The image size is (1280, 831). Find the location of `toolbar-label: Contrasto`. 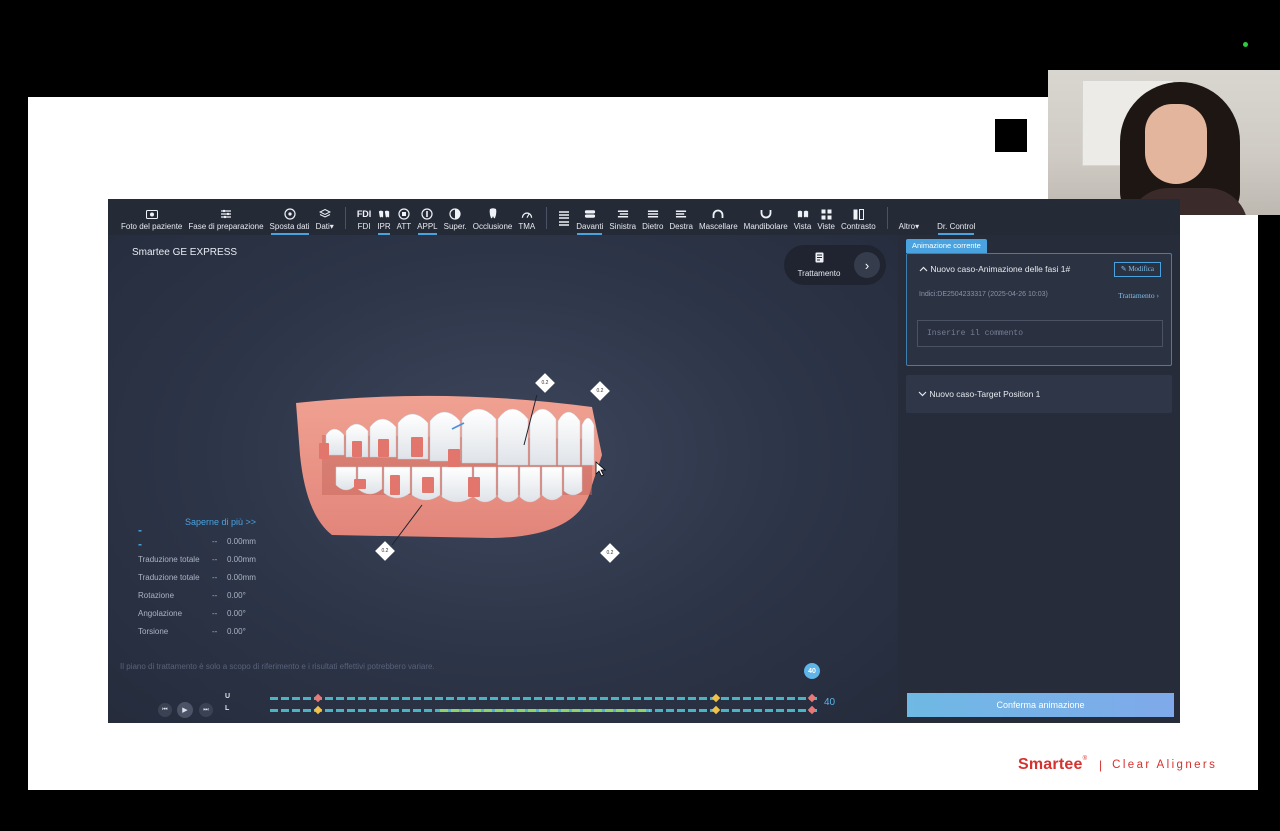

toolbar-label: Contrasto is located at coordinates (858, 226).